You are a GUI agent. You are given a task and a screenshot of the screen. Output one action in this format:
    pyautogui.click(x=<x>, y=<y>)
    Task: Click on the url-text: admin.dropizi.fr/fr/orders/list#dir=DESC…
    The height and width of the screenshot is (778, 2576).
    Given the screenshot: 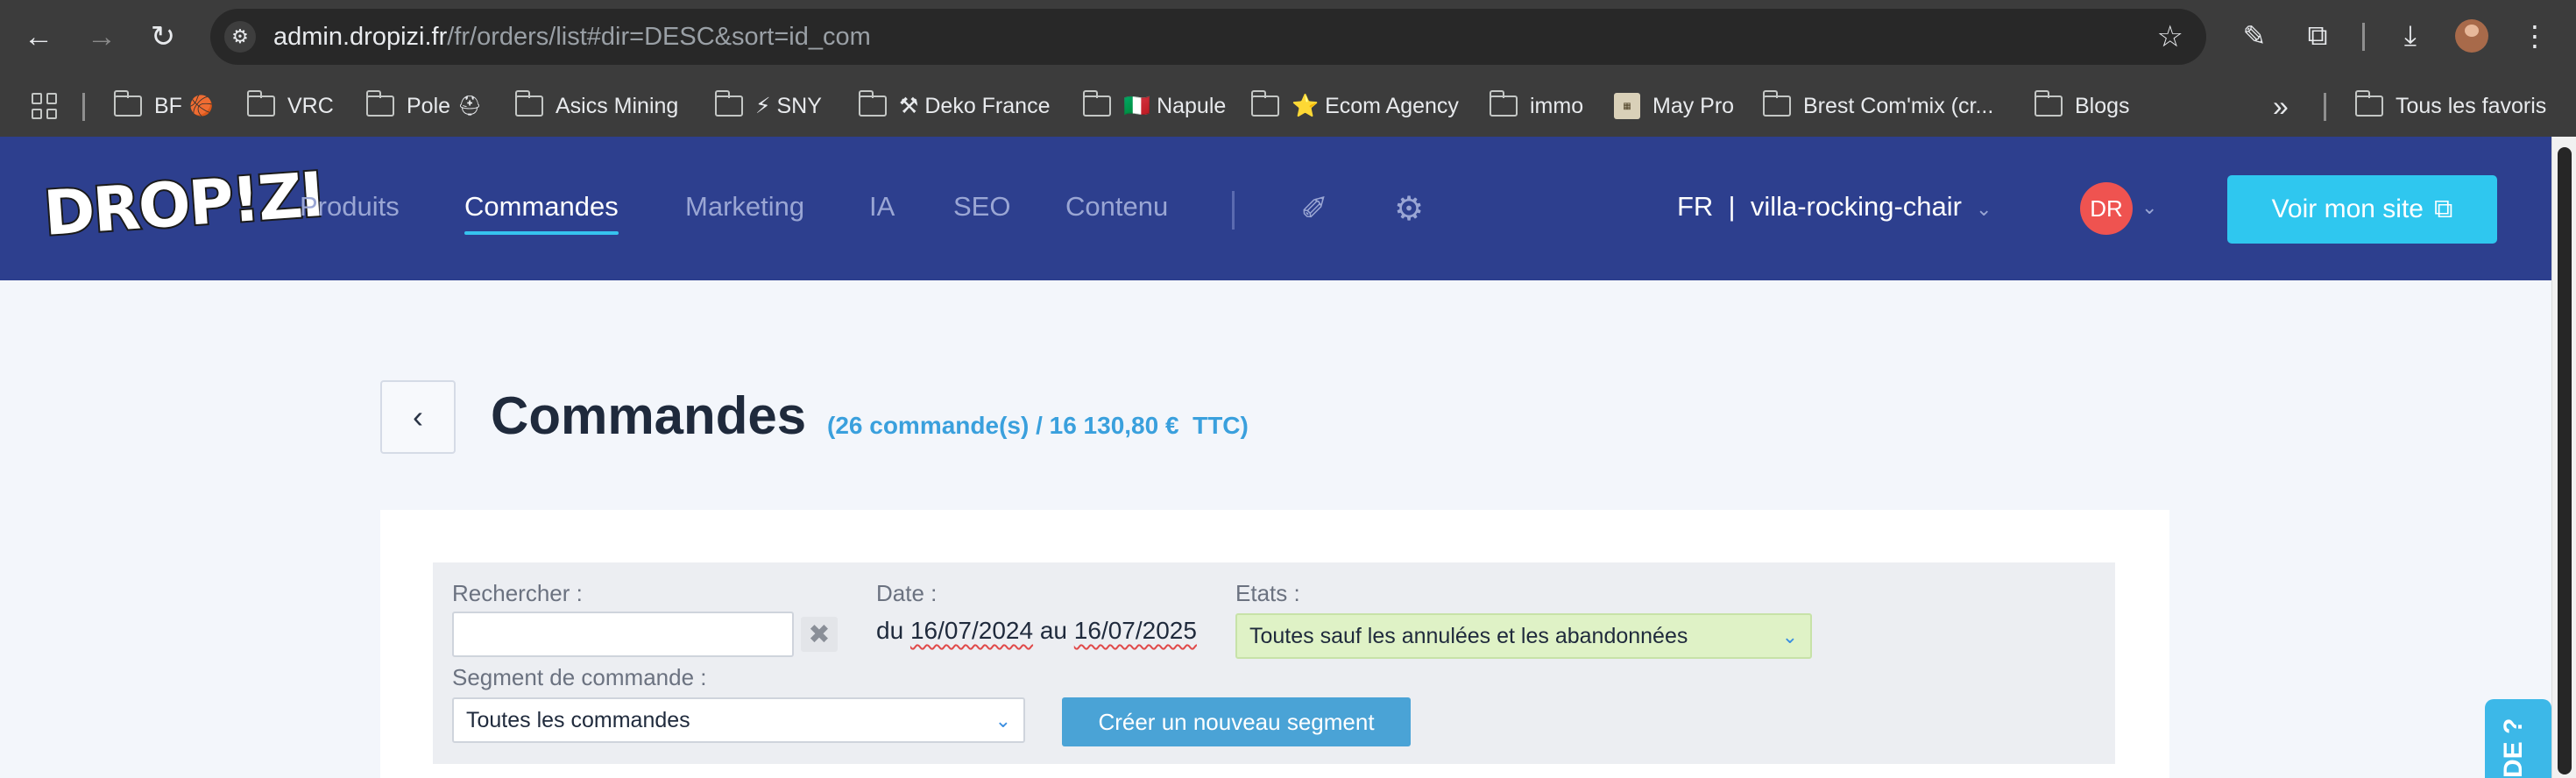 What is the action you would take?
    pyautogui.click(x=572, y=37)
    